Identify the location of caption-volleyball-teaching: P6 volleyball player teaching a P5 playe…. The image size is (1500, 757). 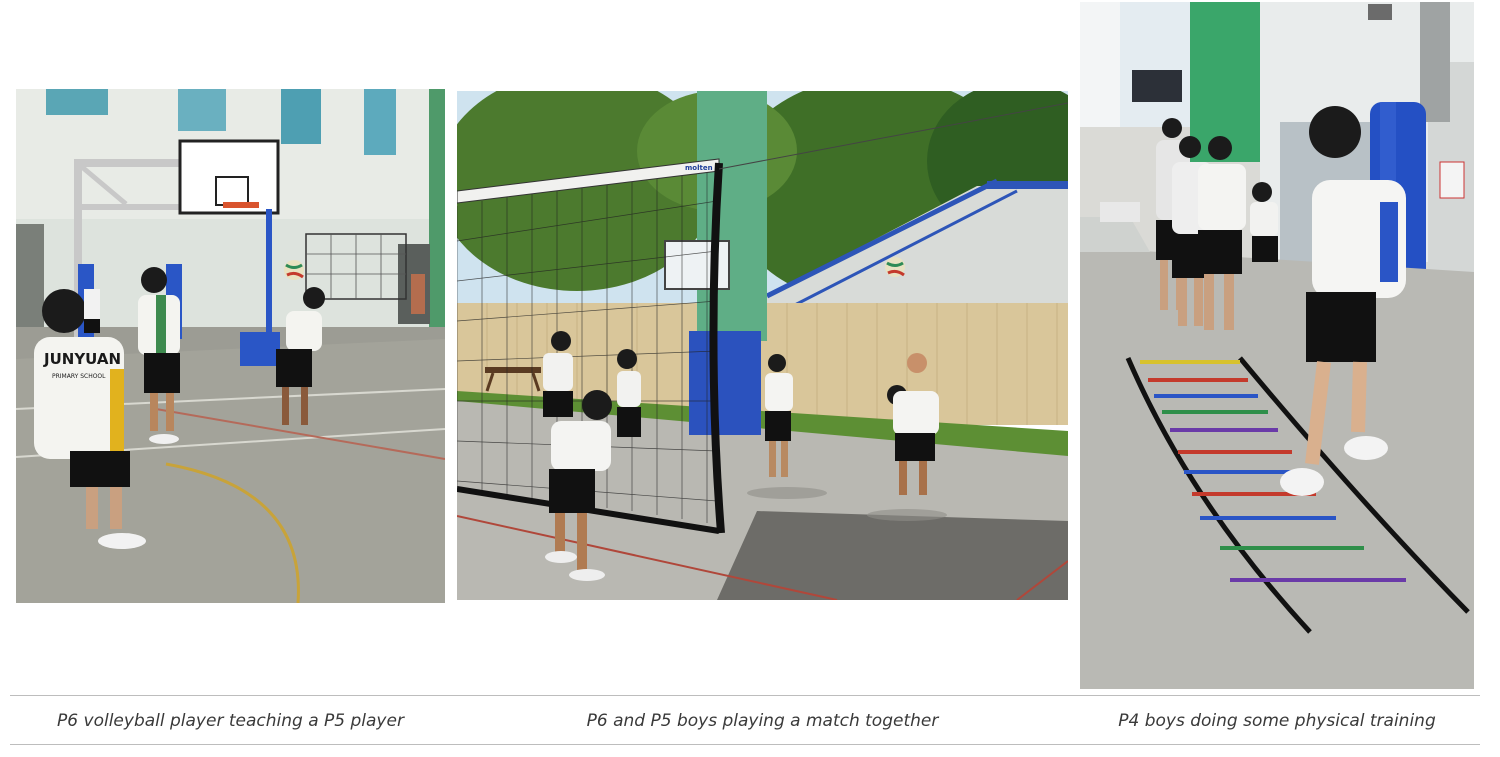
(230, 721).